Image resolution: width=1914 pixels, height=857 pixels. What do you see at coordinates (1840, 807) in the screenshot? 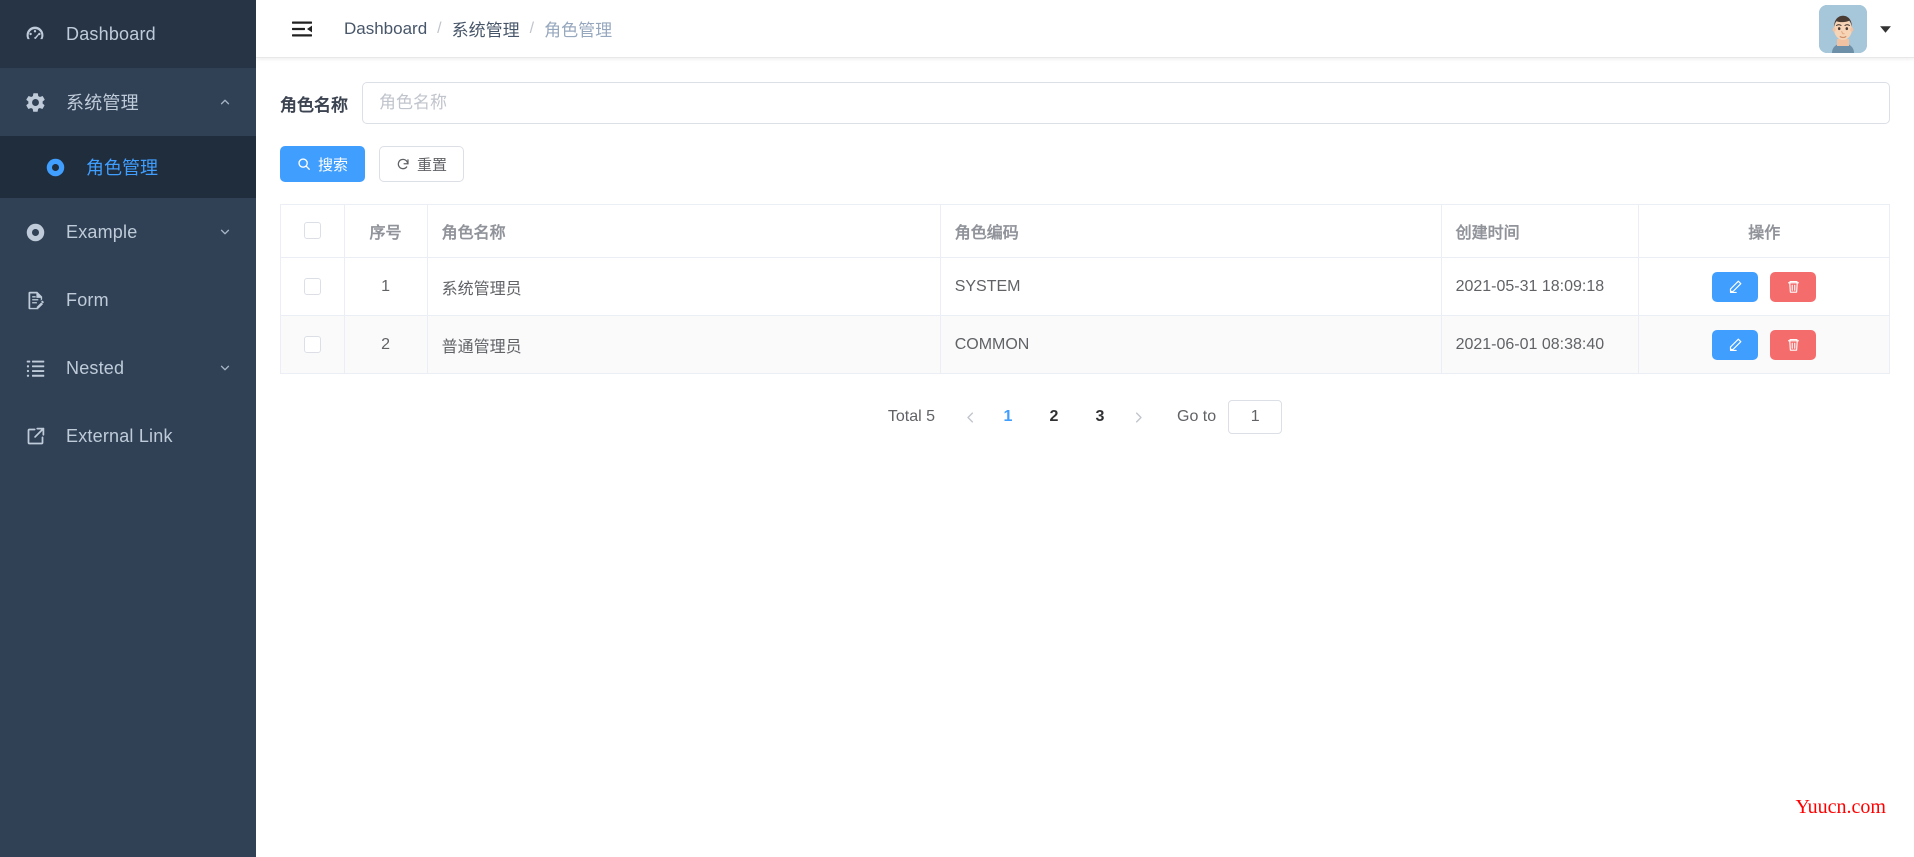
I see `watermark: Yuucn.com` at bounding box center [1840, 807].